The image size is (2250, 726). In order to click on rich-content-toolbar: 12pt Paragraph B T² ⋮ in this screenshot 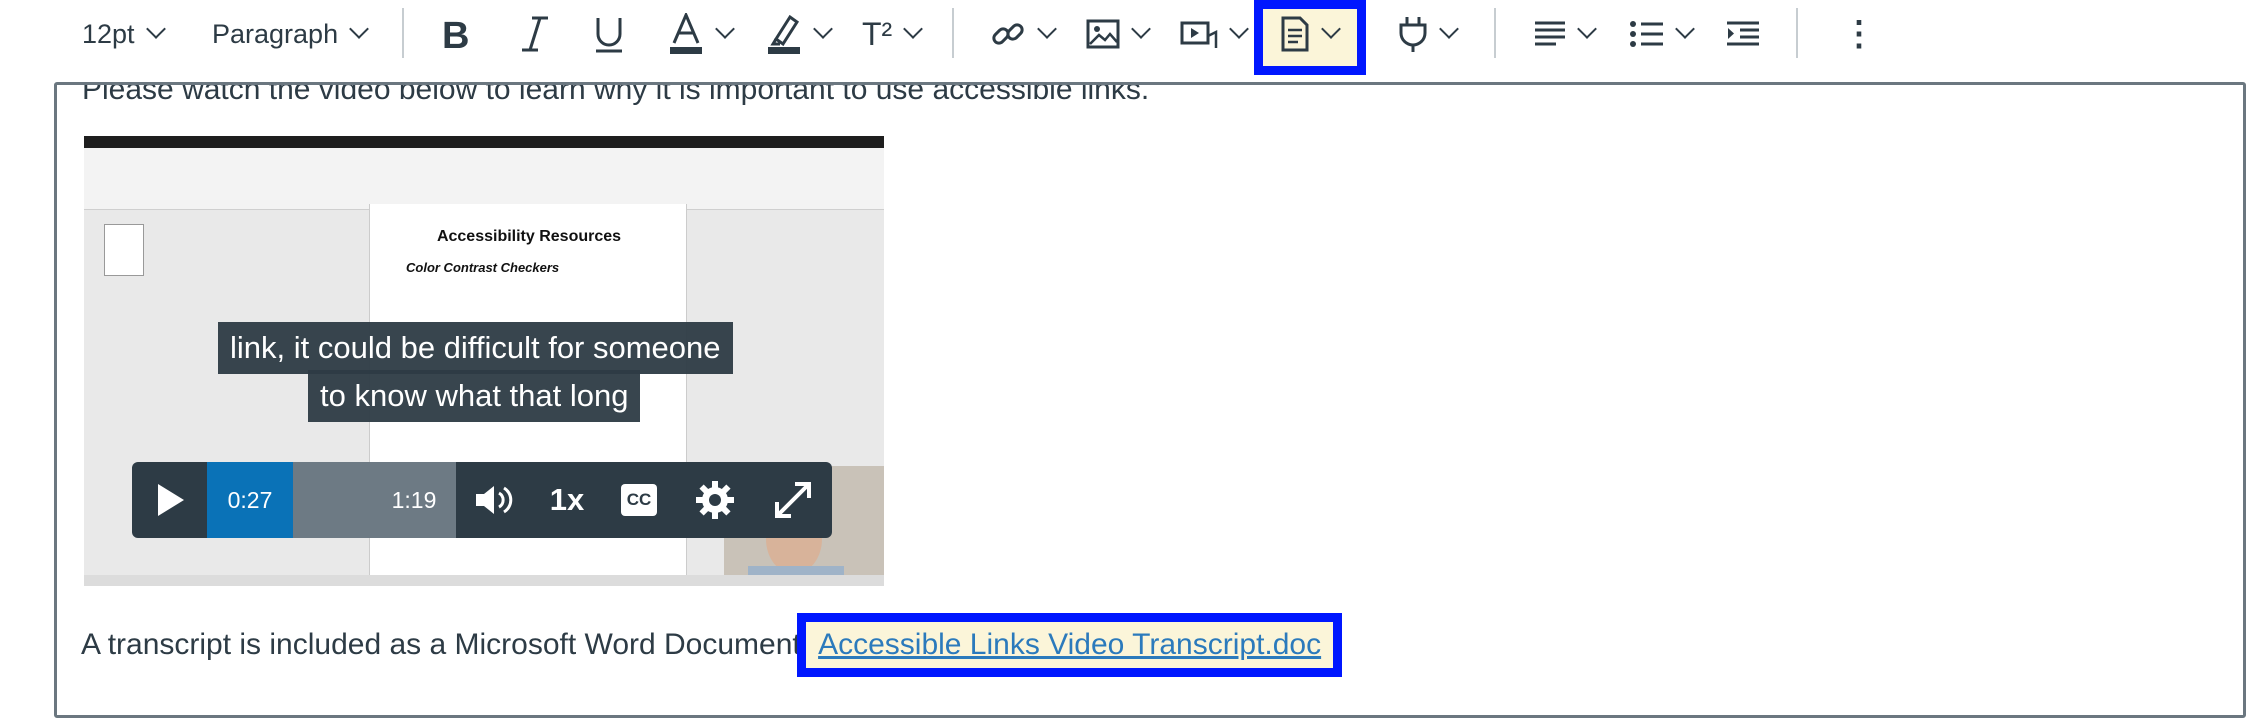, I will do `click(1125, 37)`.